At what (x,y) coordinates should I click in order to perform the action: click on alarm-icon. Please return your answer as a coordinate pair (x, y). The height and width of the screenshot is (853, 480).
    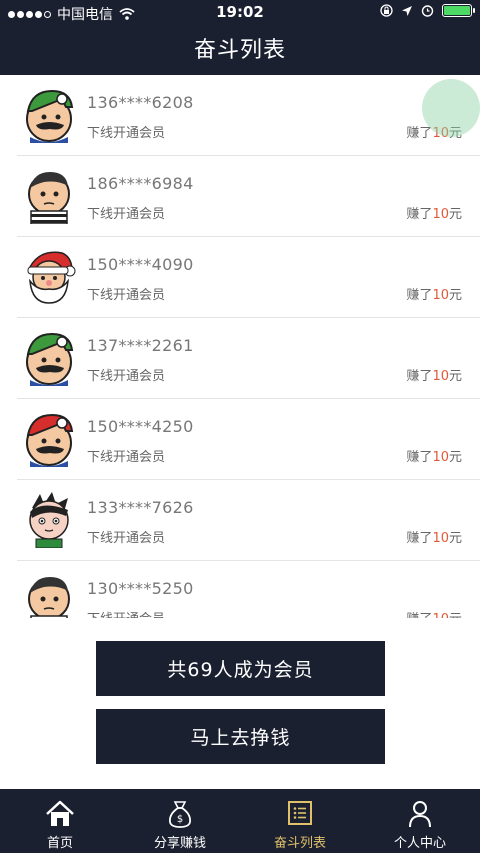
    Looking at the image, I should click on (427, 11).